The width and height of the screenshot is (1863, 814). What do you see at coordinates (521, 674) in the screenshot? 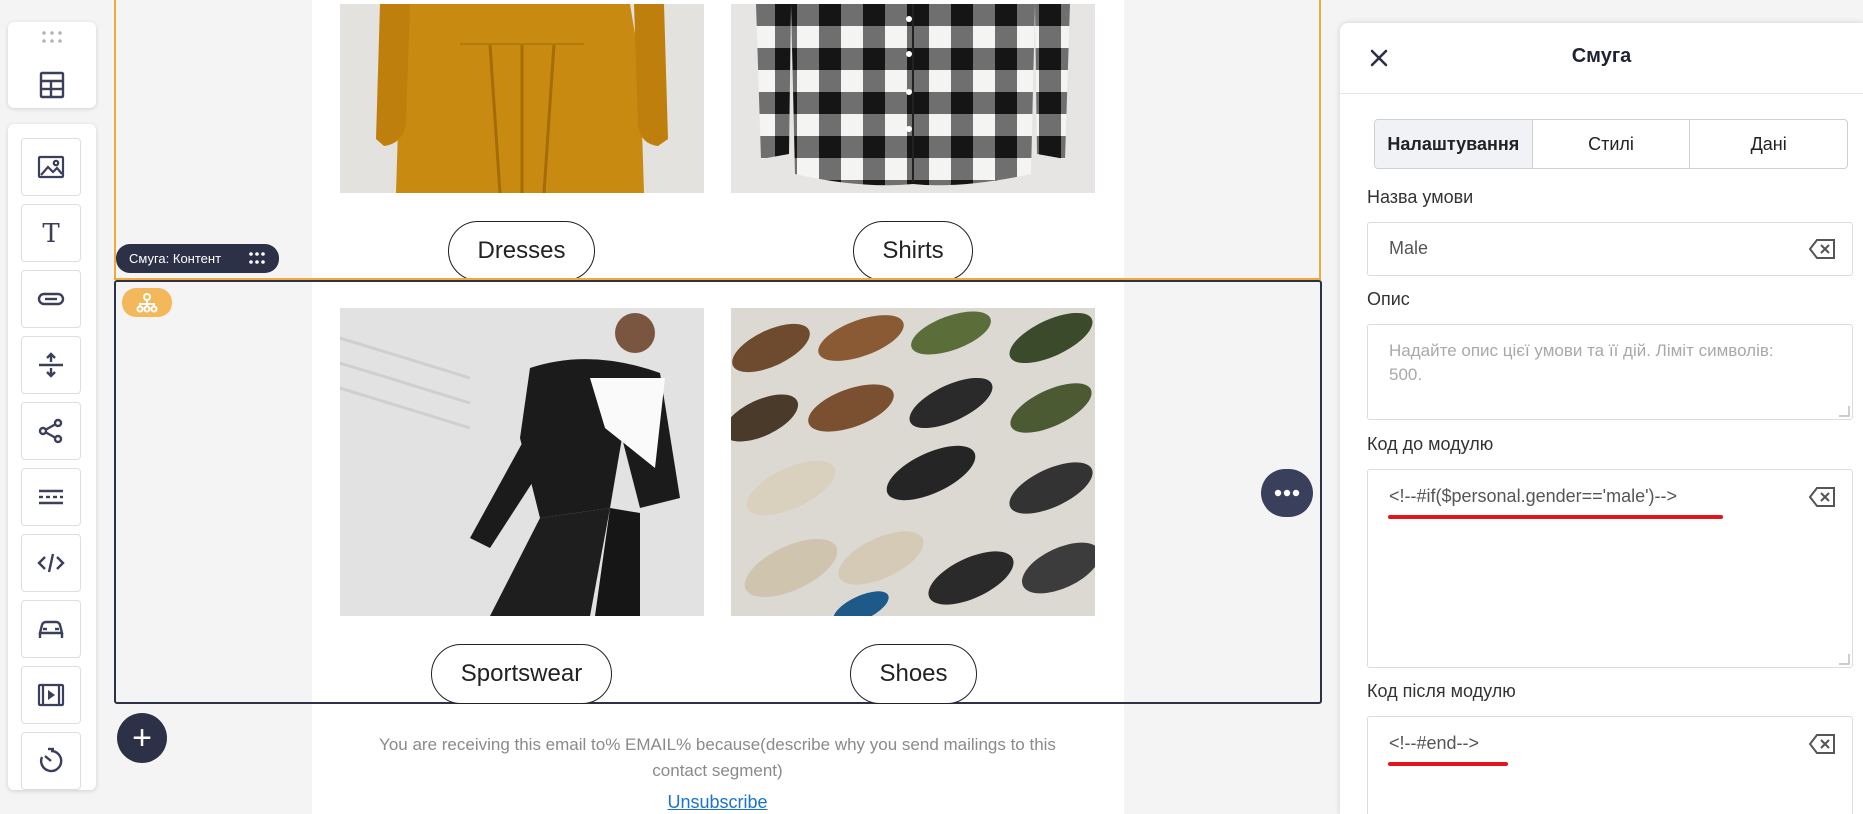
I see `sportswear-button: Sportswear` at bounding box center [521, 674].